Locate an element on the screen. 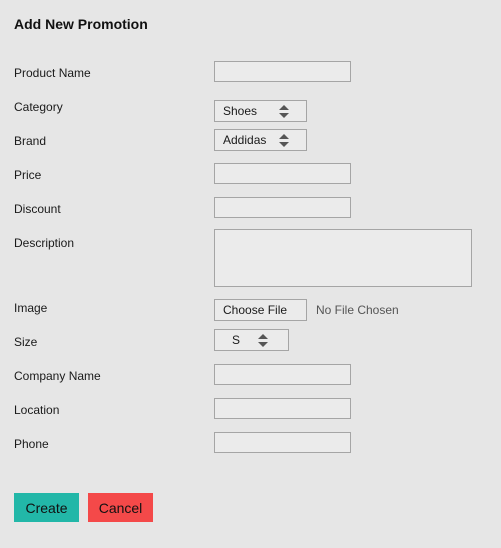  company-name-label: Company Name is located at coordinates (57, 376).